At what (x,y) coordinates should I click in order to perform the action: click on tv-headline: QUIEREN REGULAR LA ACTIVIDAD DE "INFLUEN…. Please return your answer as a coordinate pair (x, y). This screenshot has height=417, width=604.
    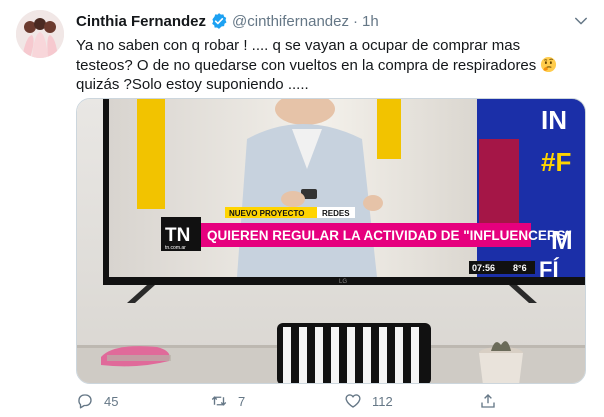
    Looking at the image, I should click on (389, 235).